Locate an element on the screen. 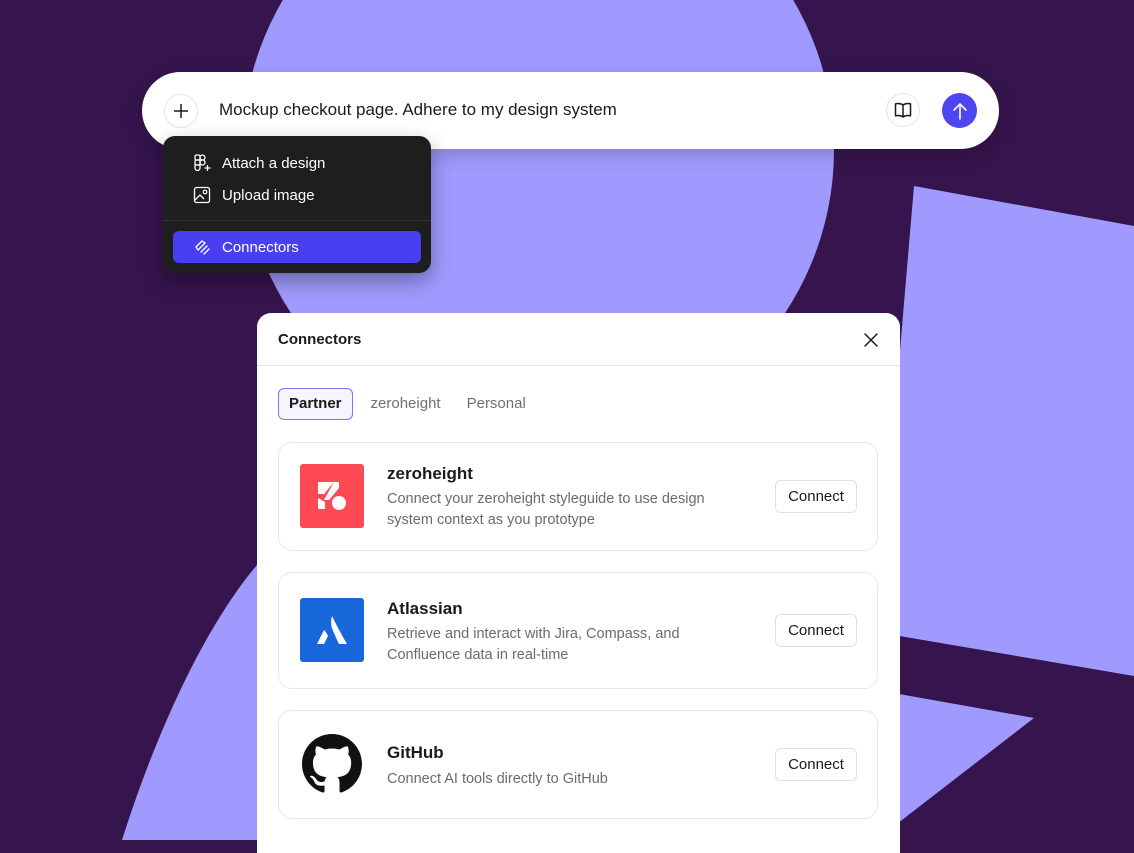 The height and width of the screenshot is (853, 1134). connectors-icon is located at coordinates (202, 247).